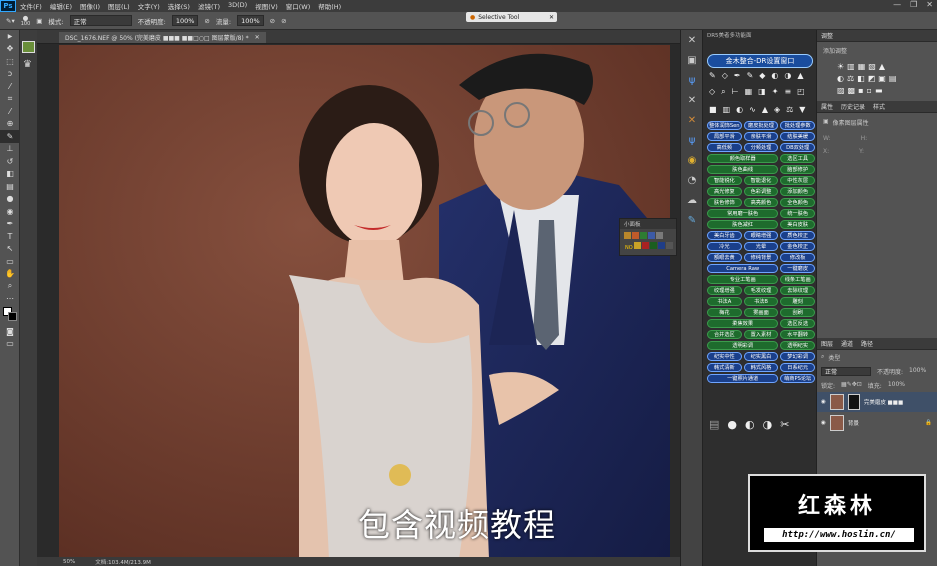 This screenshot has height=566, width=937. What do you see at coordinates (762, 92) in the screenshot?
I see `mask-icon: ◨` at bounding box center [762, 92].